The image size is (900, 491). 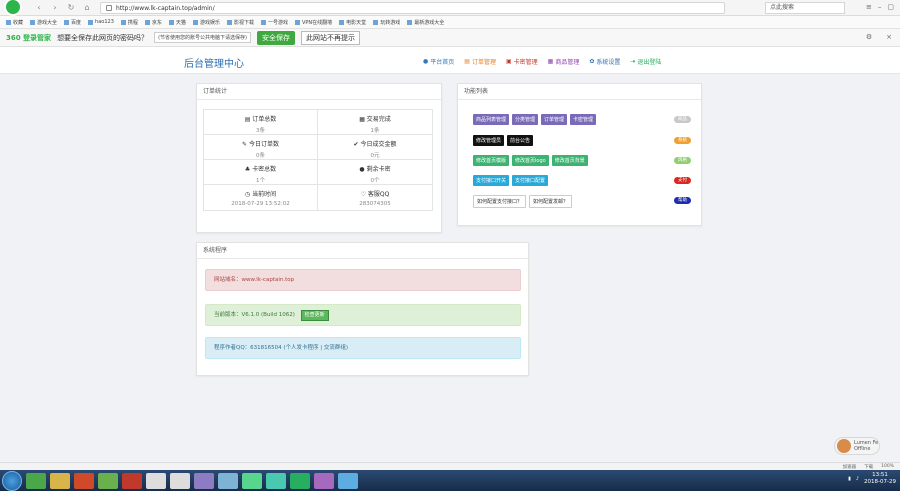 What do you see at coordinates (254, 280) in the screenshot?
I see `domain-text: 网站域名：www.lk-captain.top` at bounding box center [254, 280].